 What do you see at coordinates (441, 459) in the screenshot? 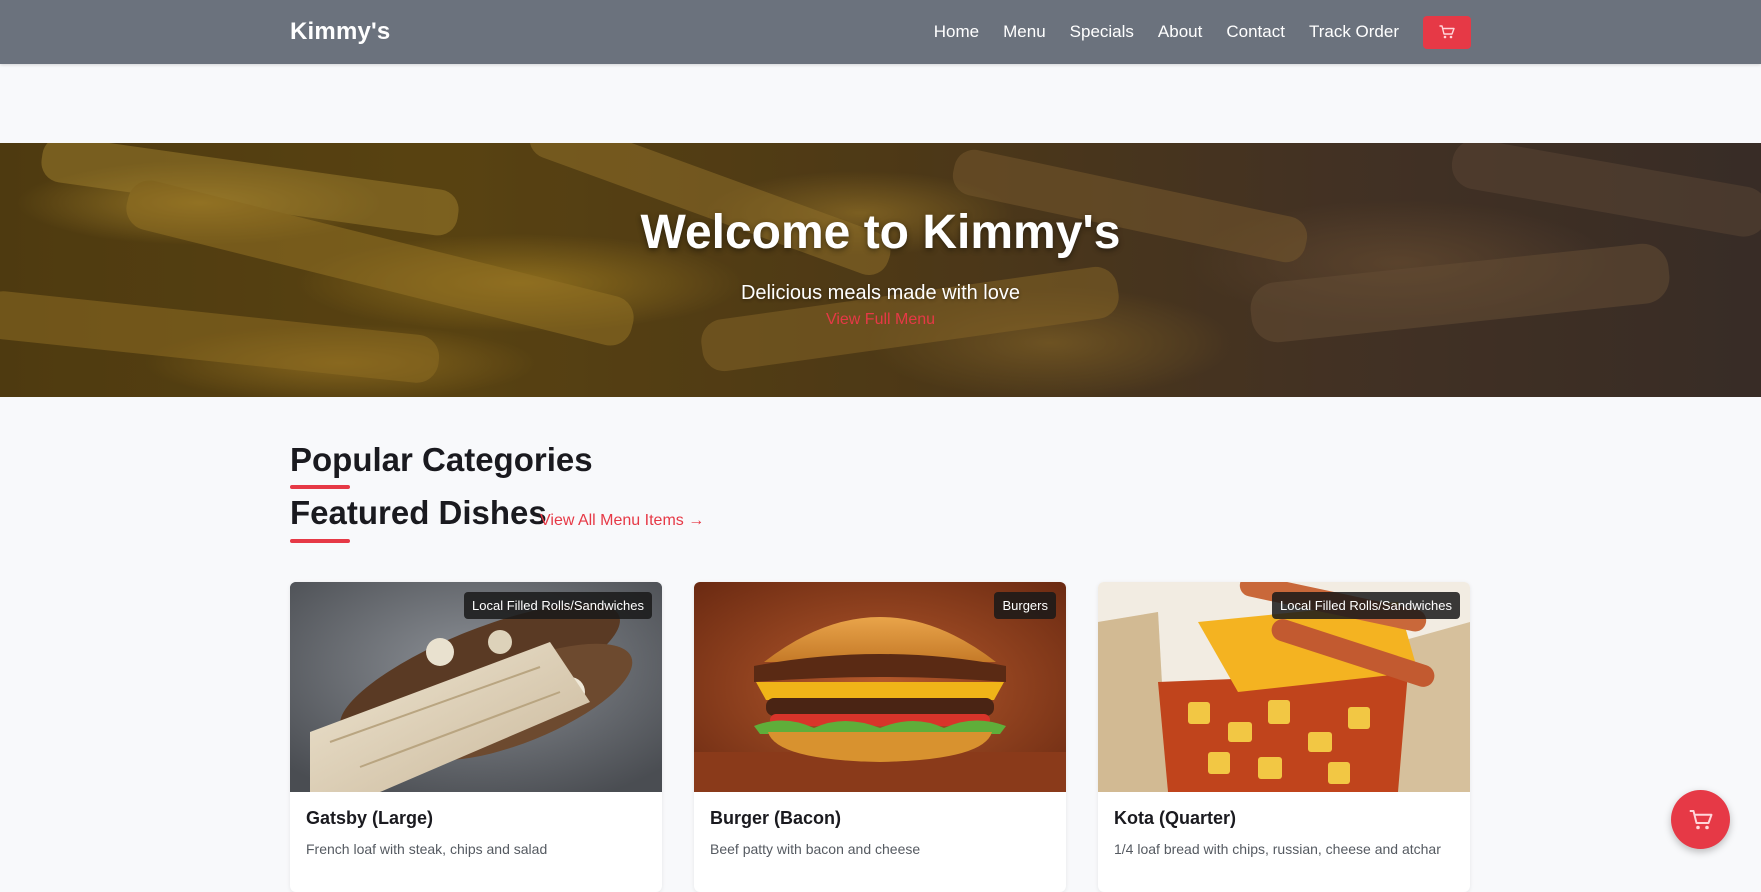
I see `popular-categories-title: Popular Categories` at bounding box center [441, 459].